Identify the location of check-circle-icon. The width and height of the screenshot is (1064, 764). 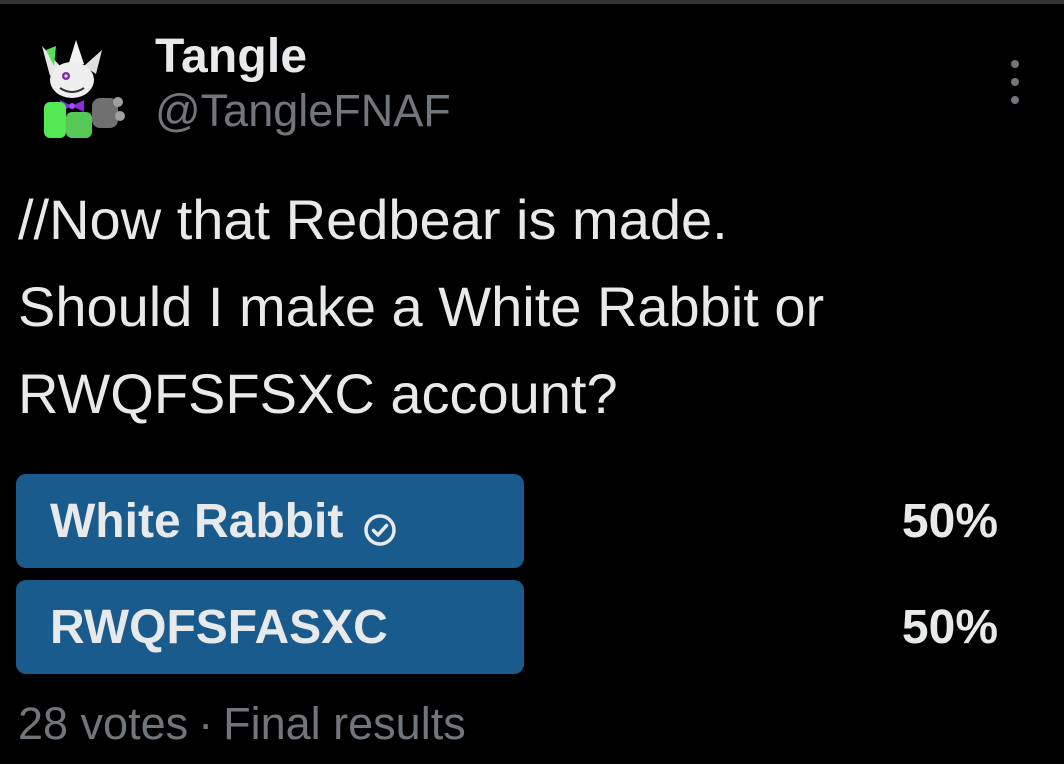
(380, 525).